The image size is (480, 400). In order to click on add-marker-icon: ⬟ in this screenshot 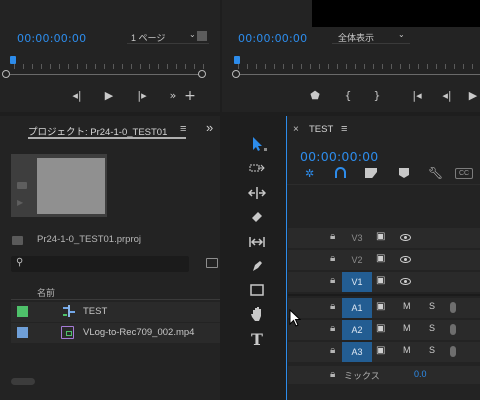, I will do `click(315, 96)`.